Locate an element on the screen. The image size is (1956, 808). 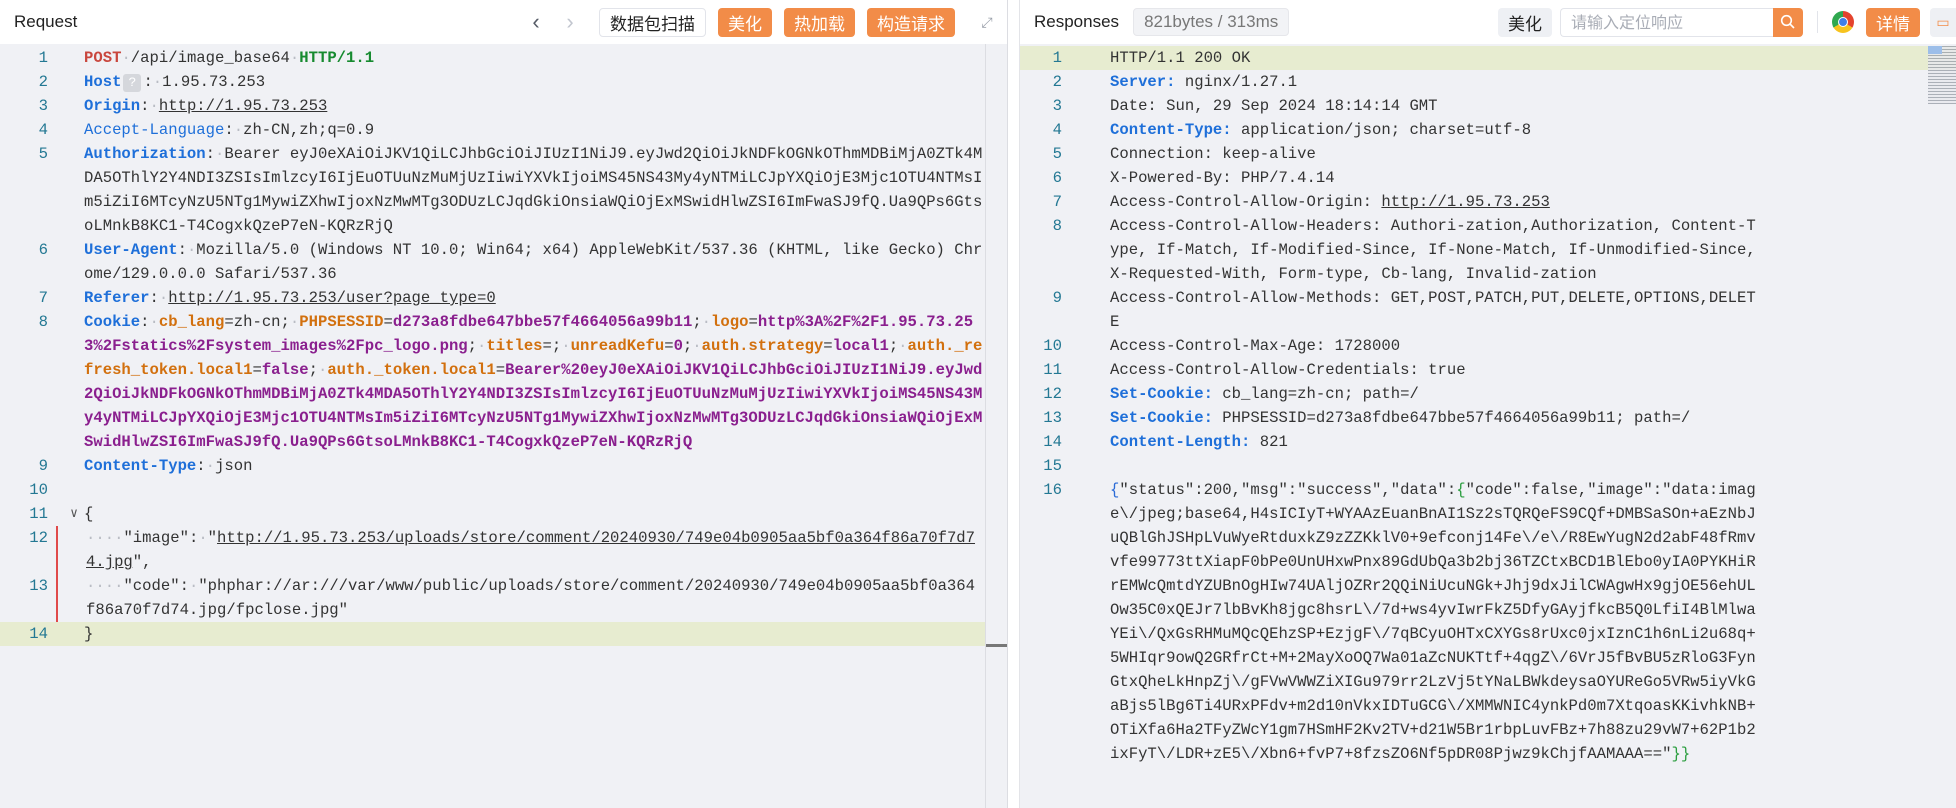
code-line: 1 POST·/api/image_base64·HTTP/1.1 is located at coordinates (206, 58).